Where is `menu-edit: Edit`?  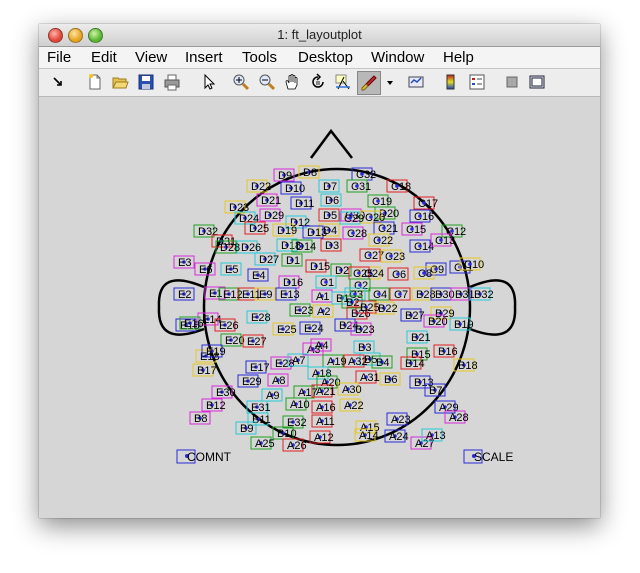 menu-edit: Edit is located at coordinates (104, 57).